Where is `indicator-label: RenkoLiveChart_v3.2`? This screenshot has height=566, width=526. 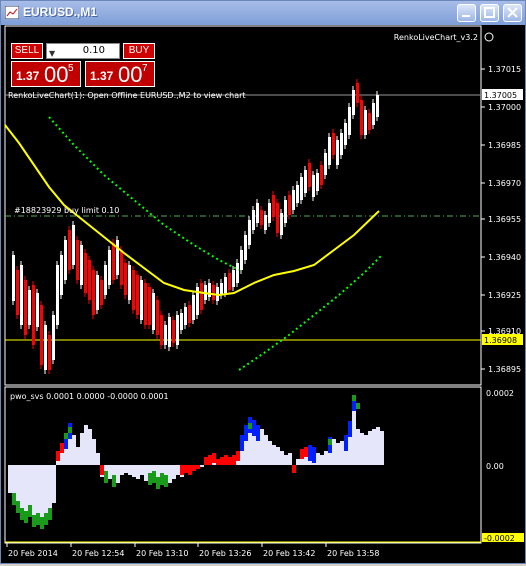 indicator-label: RenkoLiveChart_v3.2 is located at coordinates (436, 37).